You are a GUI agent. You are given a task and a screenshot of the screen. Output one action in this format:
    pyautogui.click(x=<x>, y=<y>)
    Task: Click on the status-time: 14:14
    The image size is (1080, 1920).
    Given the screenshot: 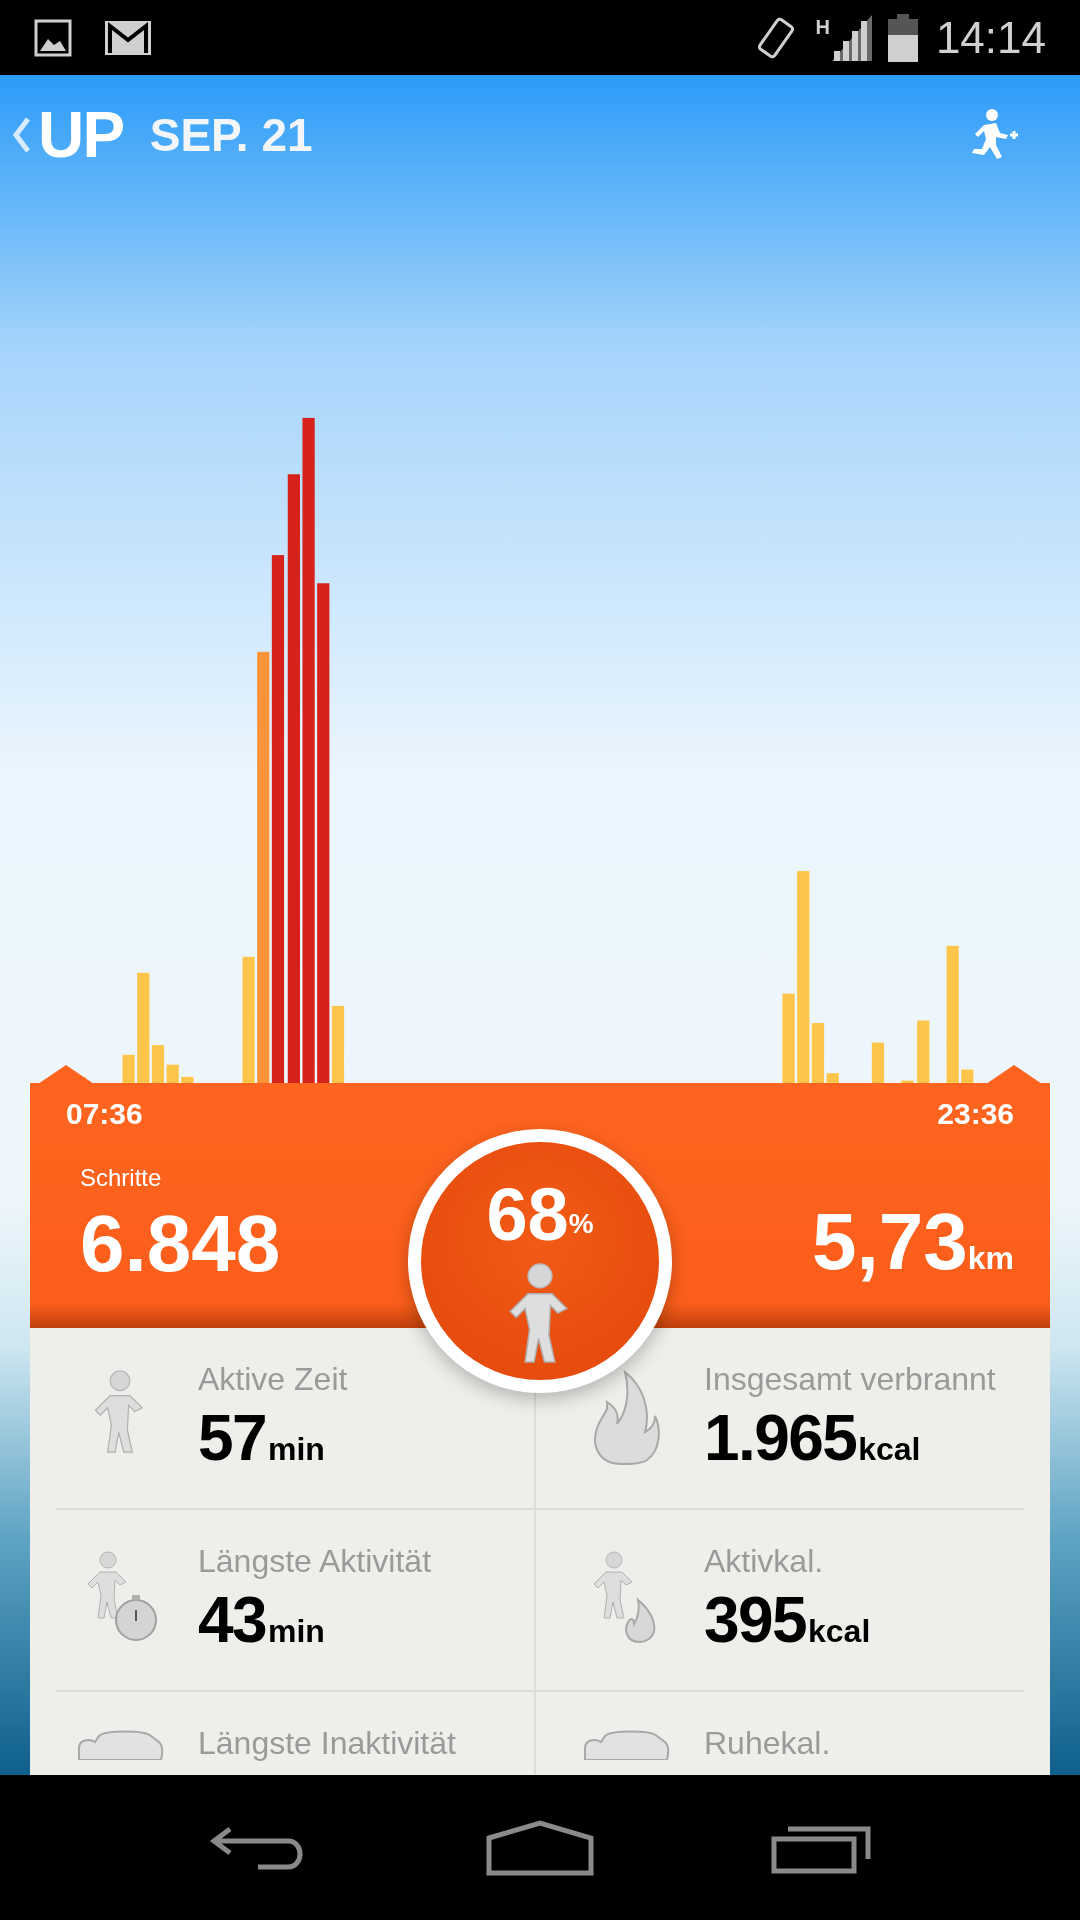 What is the action you would take?
    pyautogui.click(x=990, y=37)
    